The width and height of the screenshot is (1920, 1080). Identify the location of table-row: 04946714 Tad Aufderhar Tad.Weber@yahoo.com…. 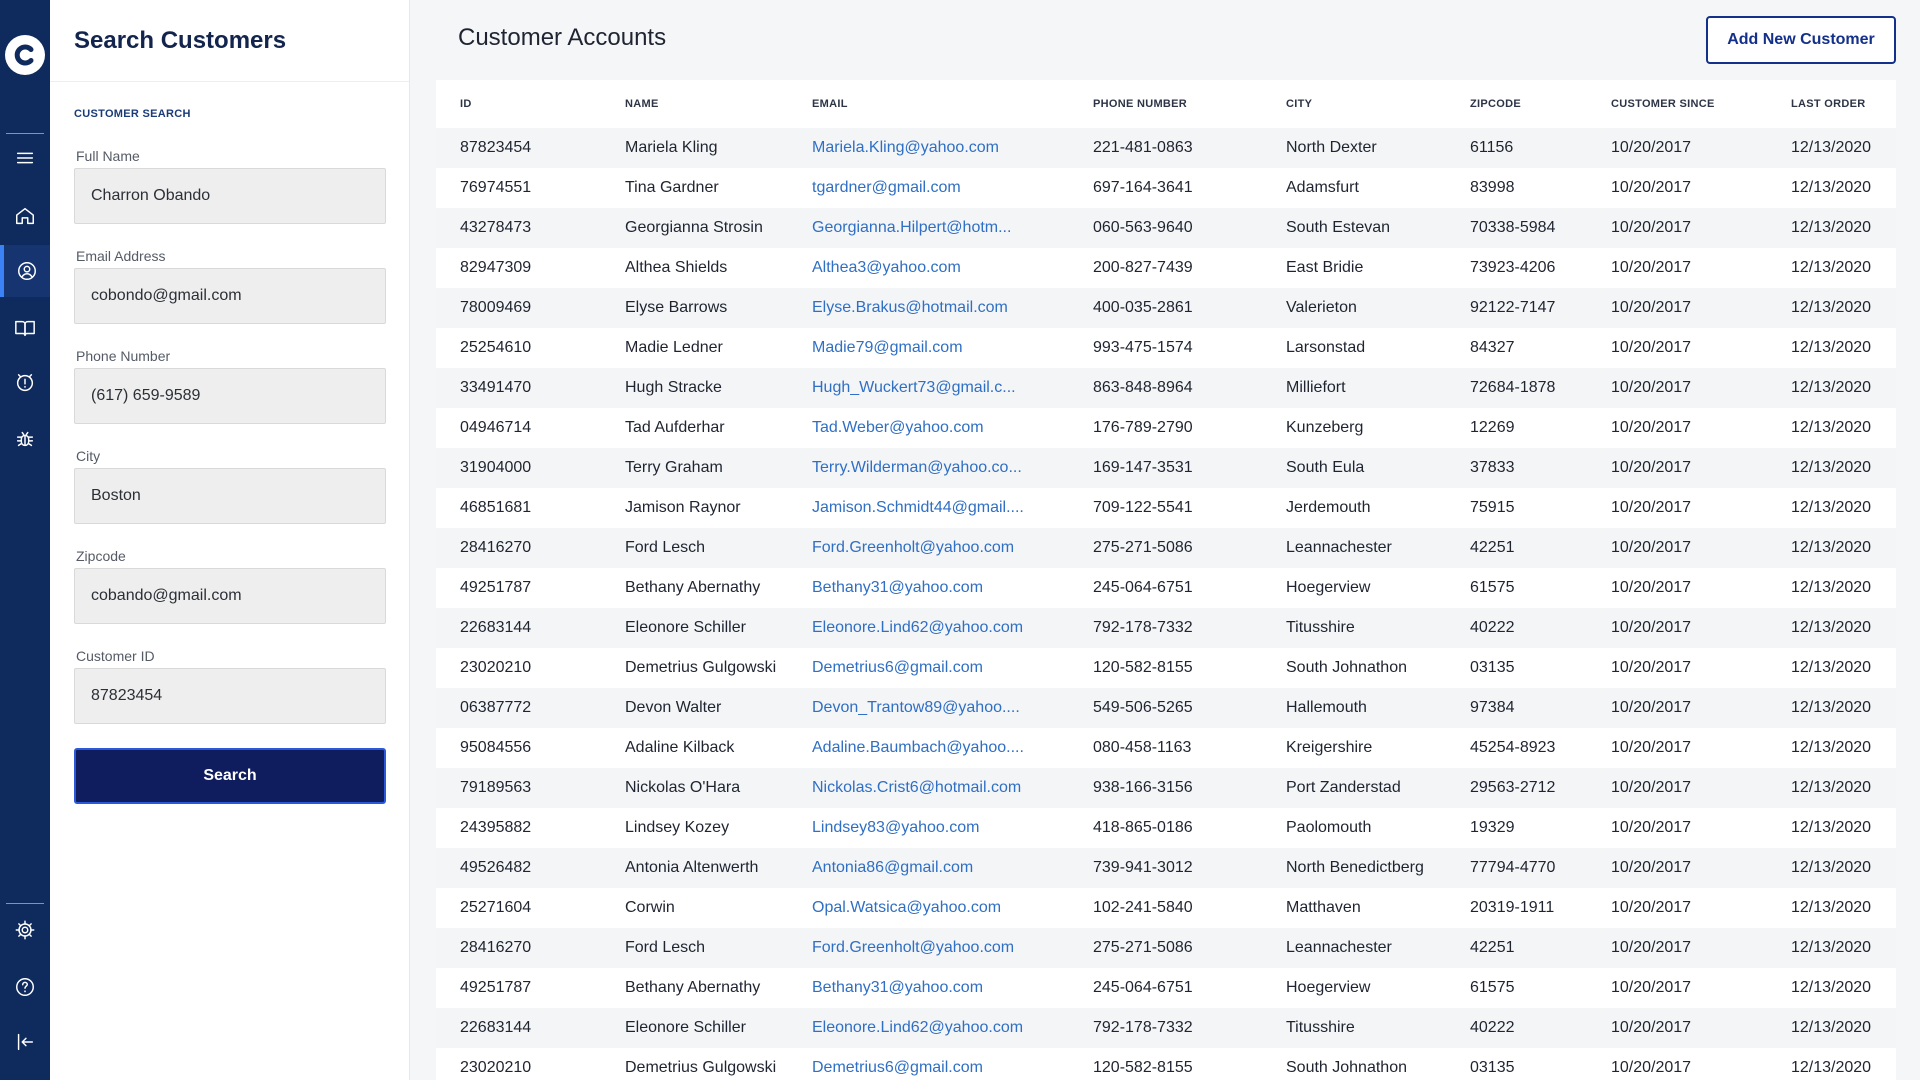
(1166, 428).